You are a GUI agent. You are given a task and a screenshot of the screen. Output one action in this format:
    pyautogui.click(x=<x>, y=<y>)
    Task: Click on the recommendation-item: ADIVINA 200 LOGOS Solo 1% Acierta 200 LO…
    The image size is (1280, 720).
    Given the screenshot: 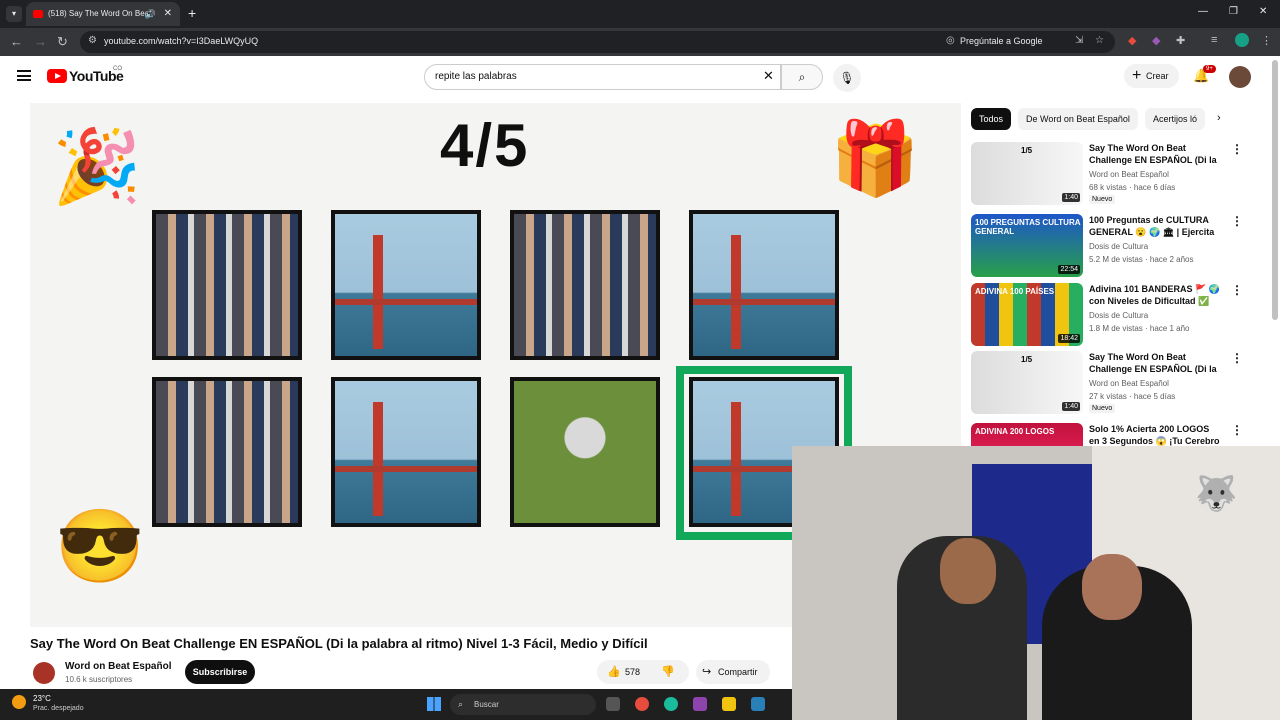 What is the action you would take?
    pyautogui.click(x=1118, y=435)
    